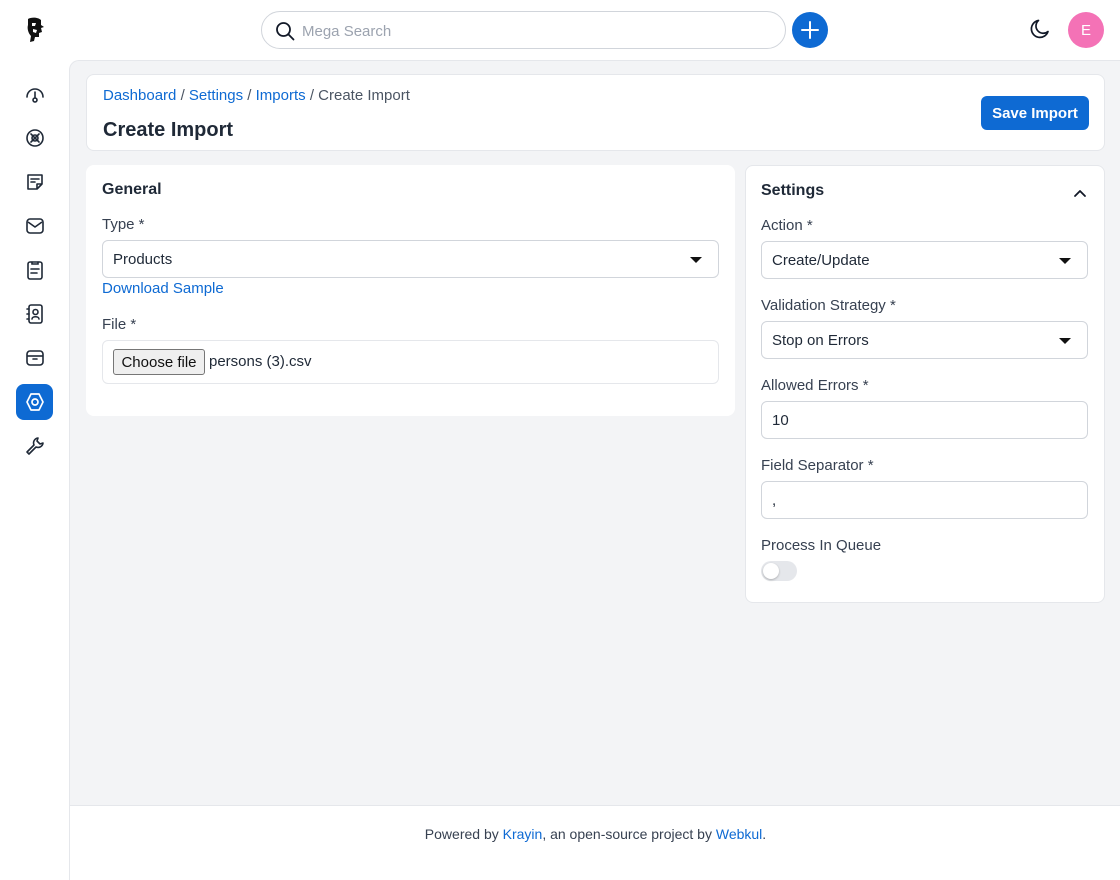  Describe the element at coordinates (216, 95) in the screenshot. I see `breadcrumb-settings-link: Settings` at that location.